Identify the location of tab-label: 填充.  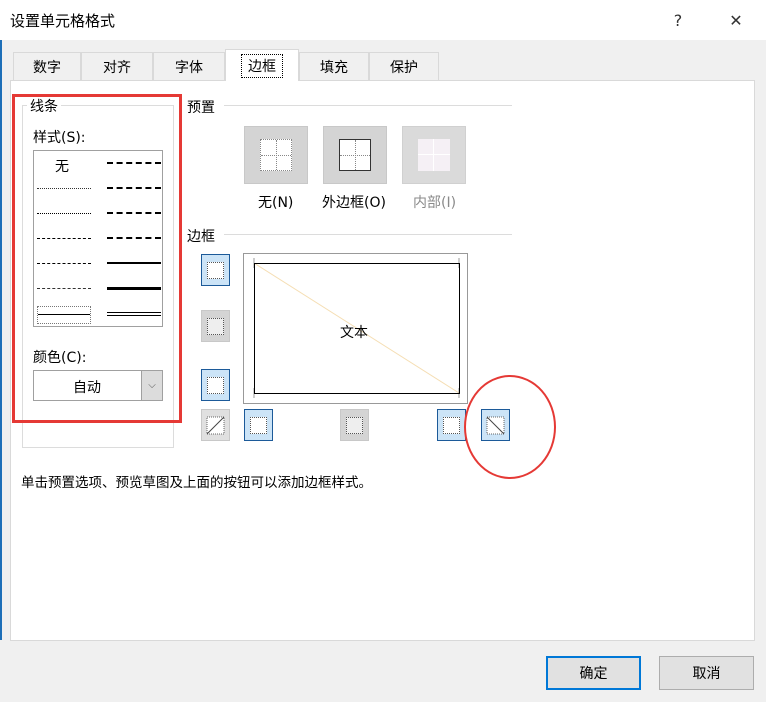
(334, 67).